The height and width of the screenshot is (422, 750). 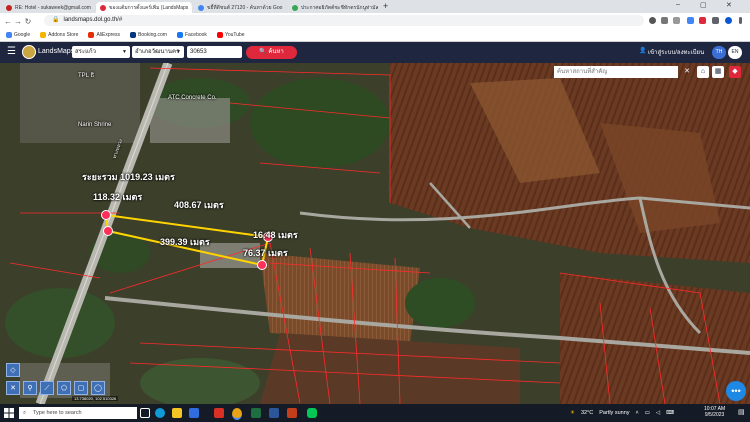 What do you see at coordinates (160, 413) in the screenshot?
I see `edge-icon` at bounding box center [160, 413].